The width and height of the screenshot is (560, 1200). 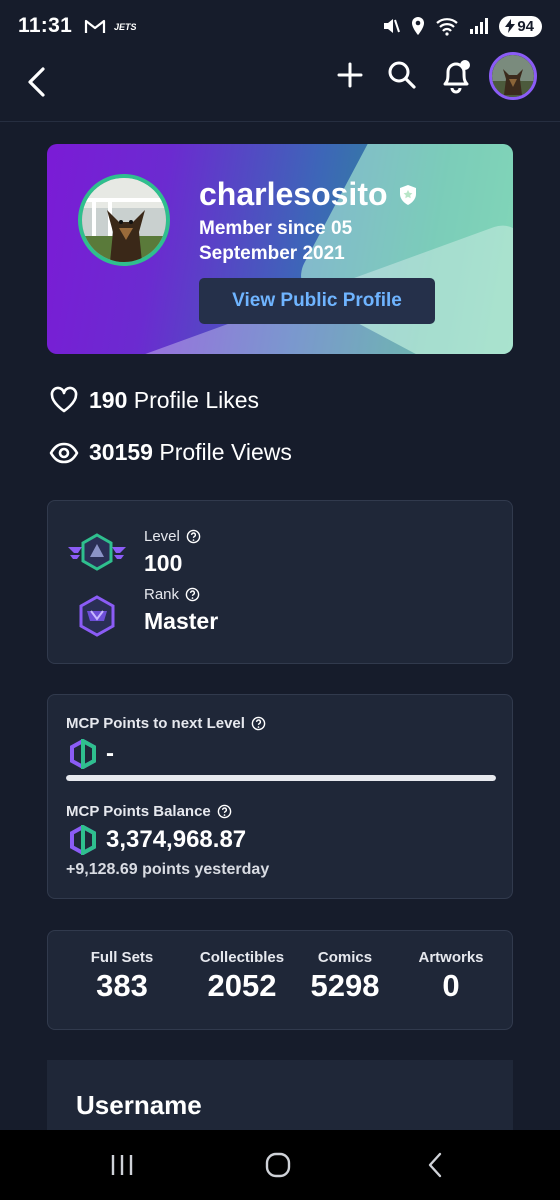 I want to click on search-button, so click(x=402, y=75).